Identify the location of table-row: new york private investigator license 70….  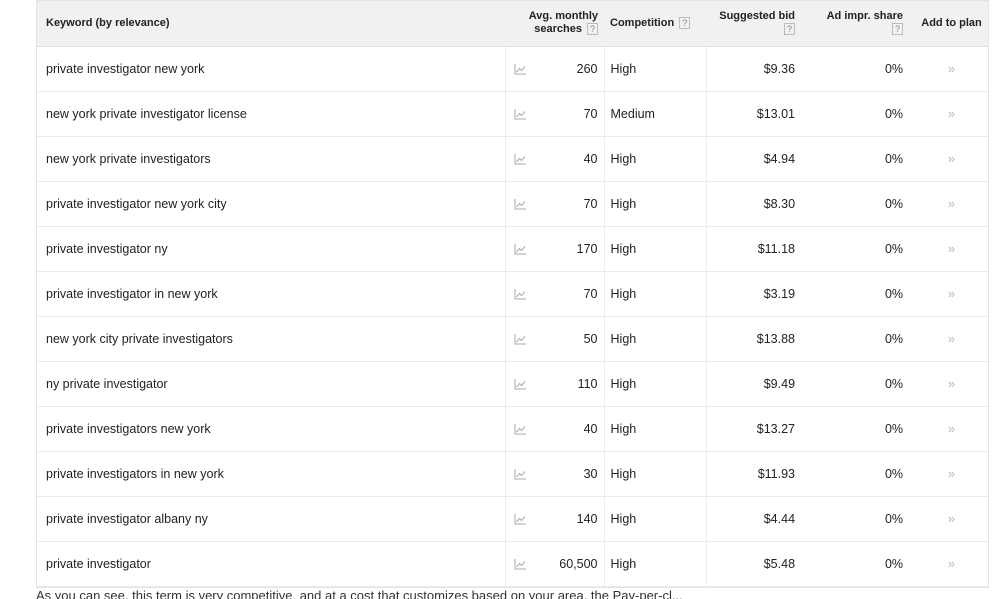
(512, 114).